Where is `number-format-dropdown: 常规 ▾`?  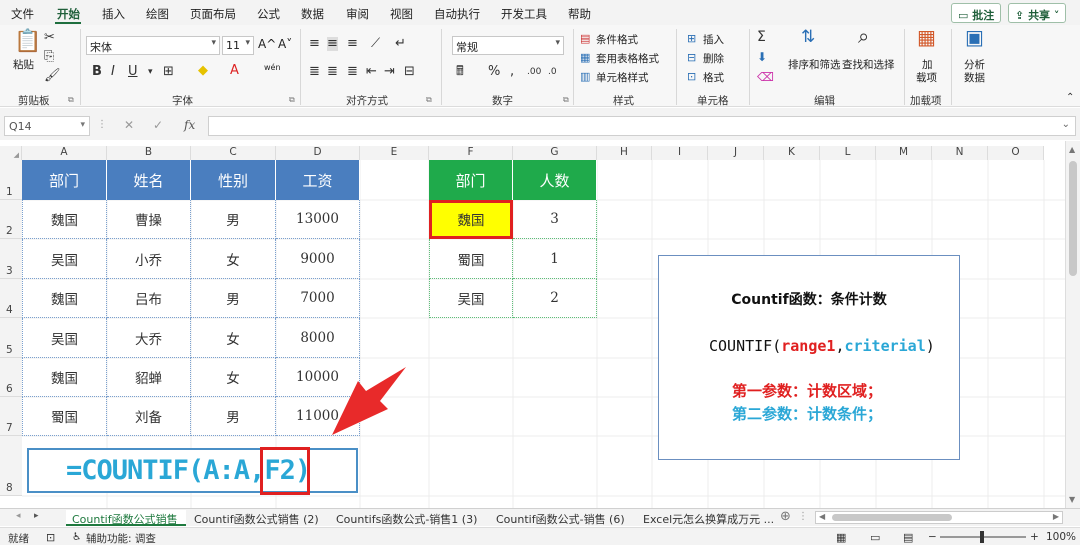
number-format-dropdown: 常规 ▾ is located at coordinates (508, 45).